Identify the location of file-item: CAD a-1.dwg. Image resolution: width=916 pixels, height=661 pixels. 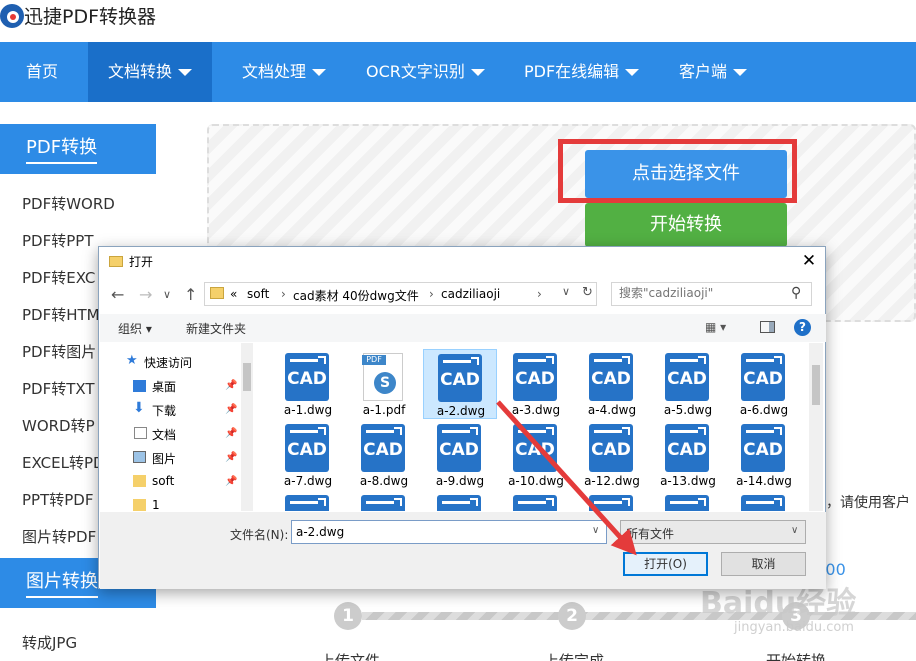
(308, 384).